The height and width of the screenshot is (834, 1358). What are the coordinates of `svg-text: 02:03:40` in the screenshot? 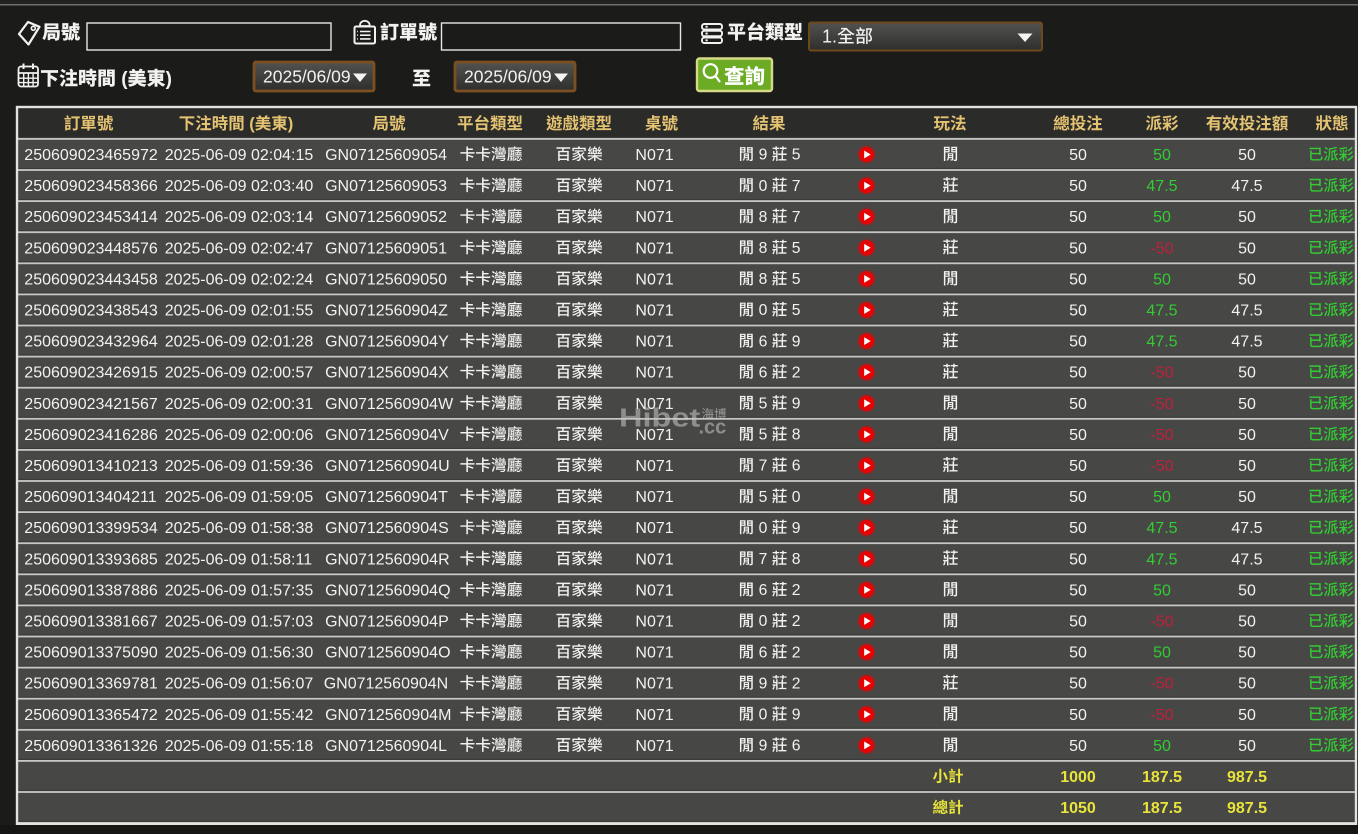 It's located at (282, 186).